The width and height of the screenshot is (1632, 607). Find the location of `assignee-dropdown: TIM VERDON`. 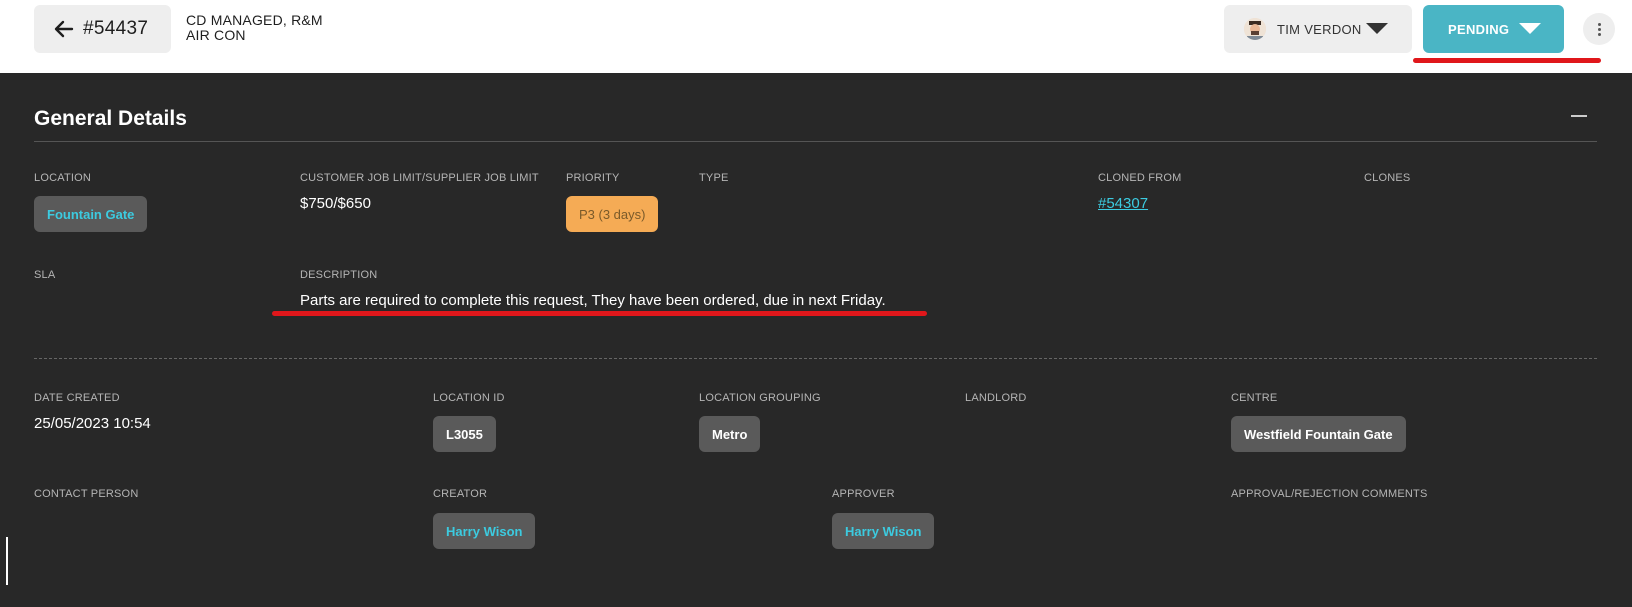

assignee-dropdown: TIM VERDON is located at coordinates (1318, 29).